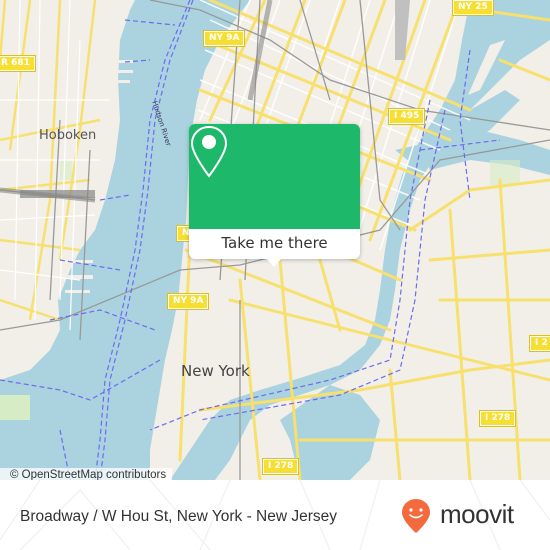 This screenshot has height=550, width=550. What do you see at coordinates (18, 63) in the screenshot?
I see `road-shield-cr681: R 681` at bounding box center [18, 63].